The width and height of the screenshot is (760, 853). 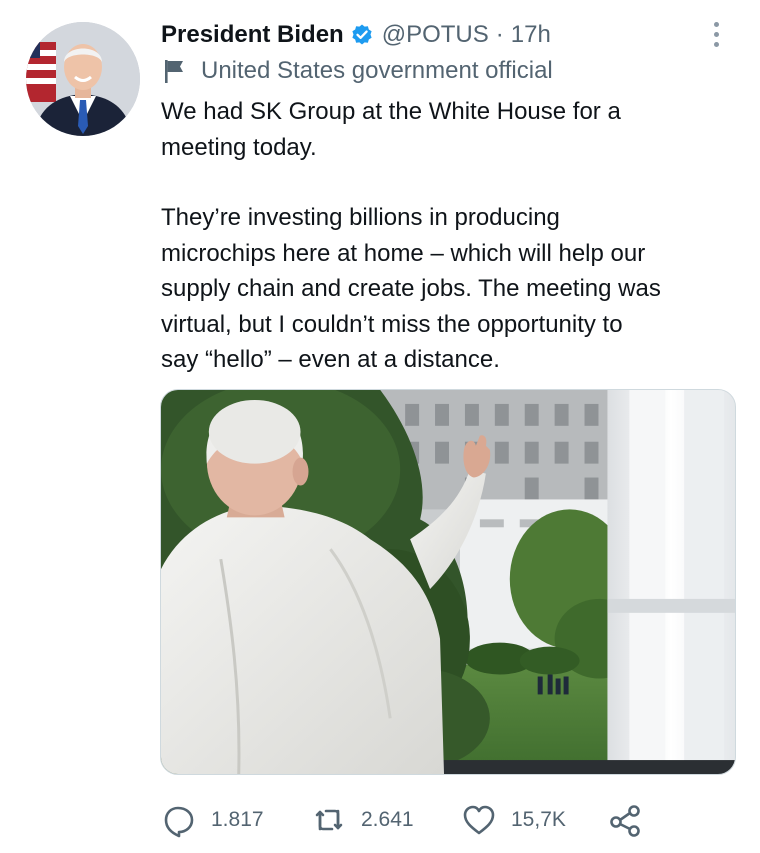 I want to click on avatar-image, so click(x=83, y=79).